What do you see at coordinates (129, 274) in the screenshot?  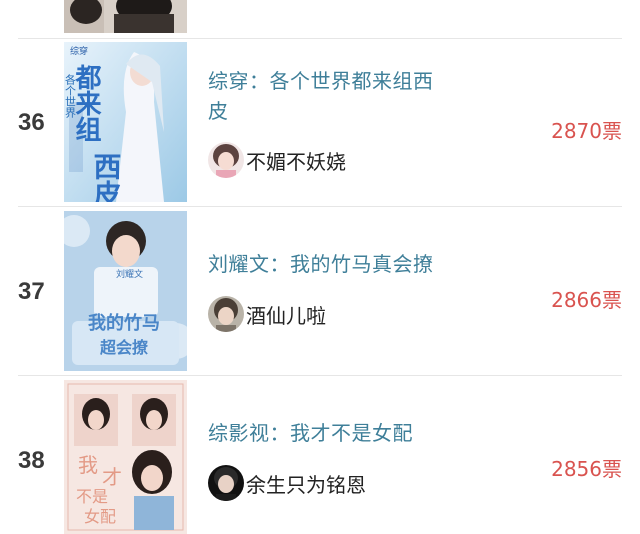 I see `cover-text: 刘耀文` at bounding box center [129, 274].